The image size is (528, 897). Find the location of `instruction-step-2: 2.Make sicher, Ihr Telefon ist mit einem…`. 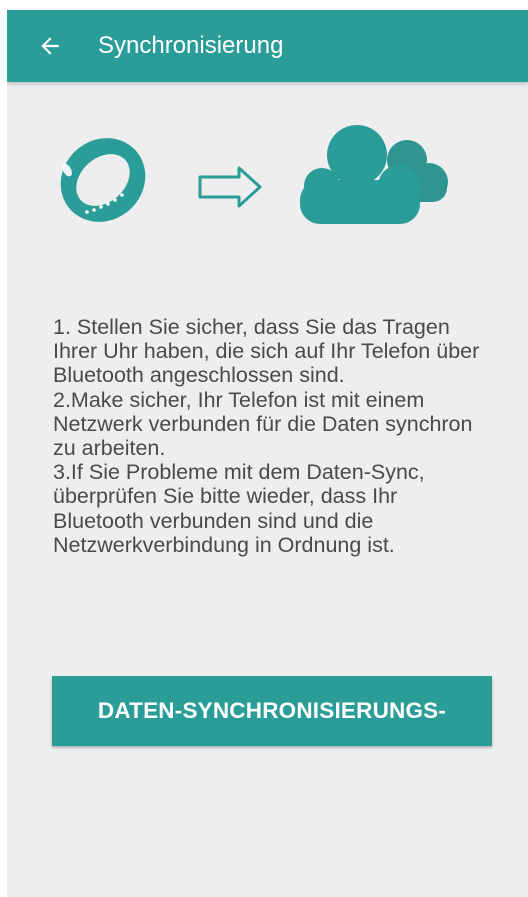

instruction-step-2: 2.Make sicher, Ihr Telefon ist mit einem… is located at coordinates (263, 424).